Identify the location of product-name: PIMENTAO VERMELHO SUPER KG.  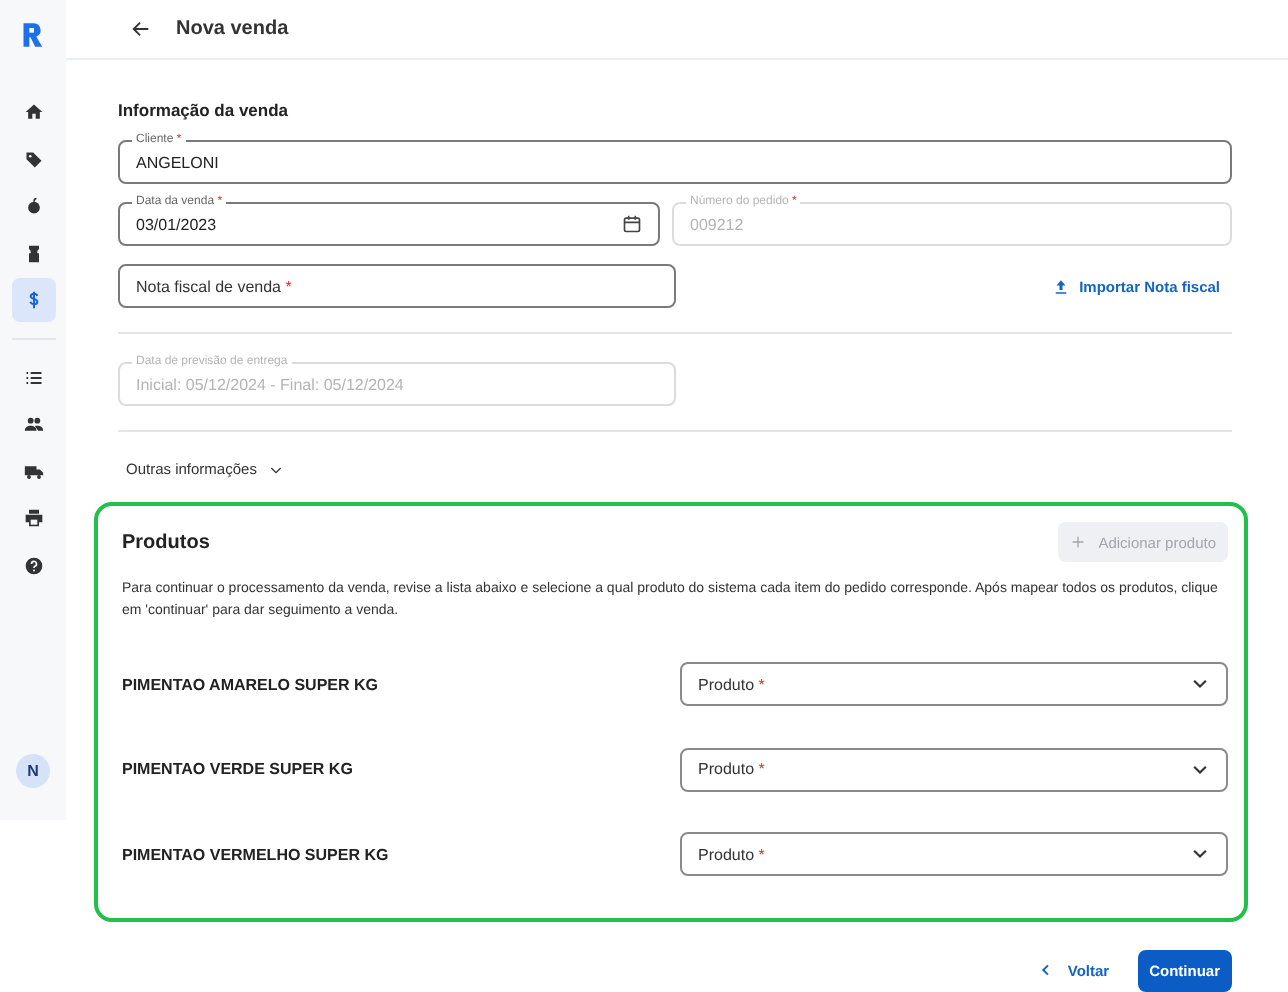
(255, 854).